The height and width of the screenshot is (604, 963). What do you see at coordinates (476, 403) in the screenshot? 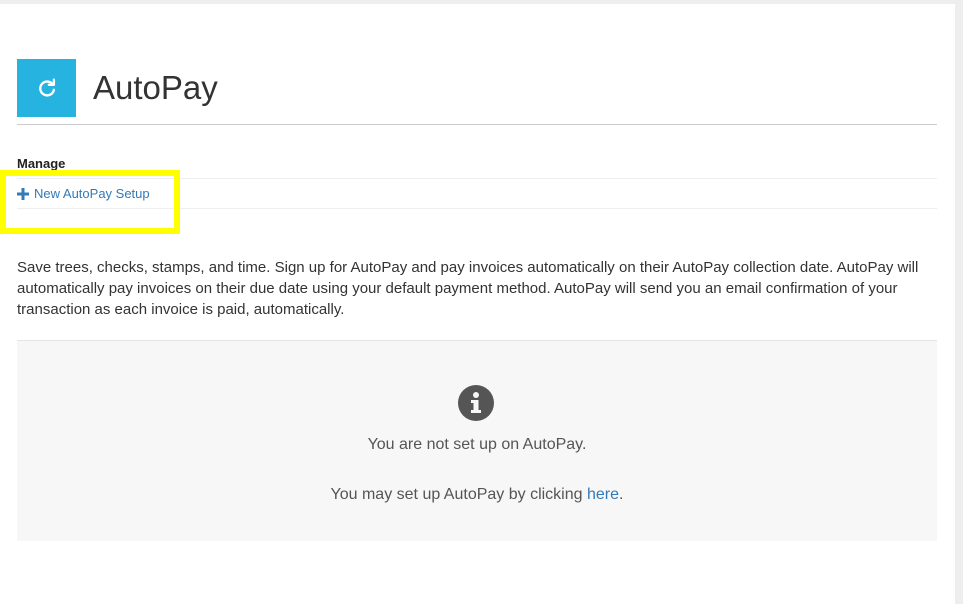
I see `info-circle-icon` at bounding box center [476, 403].